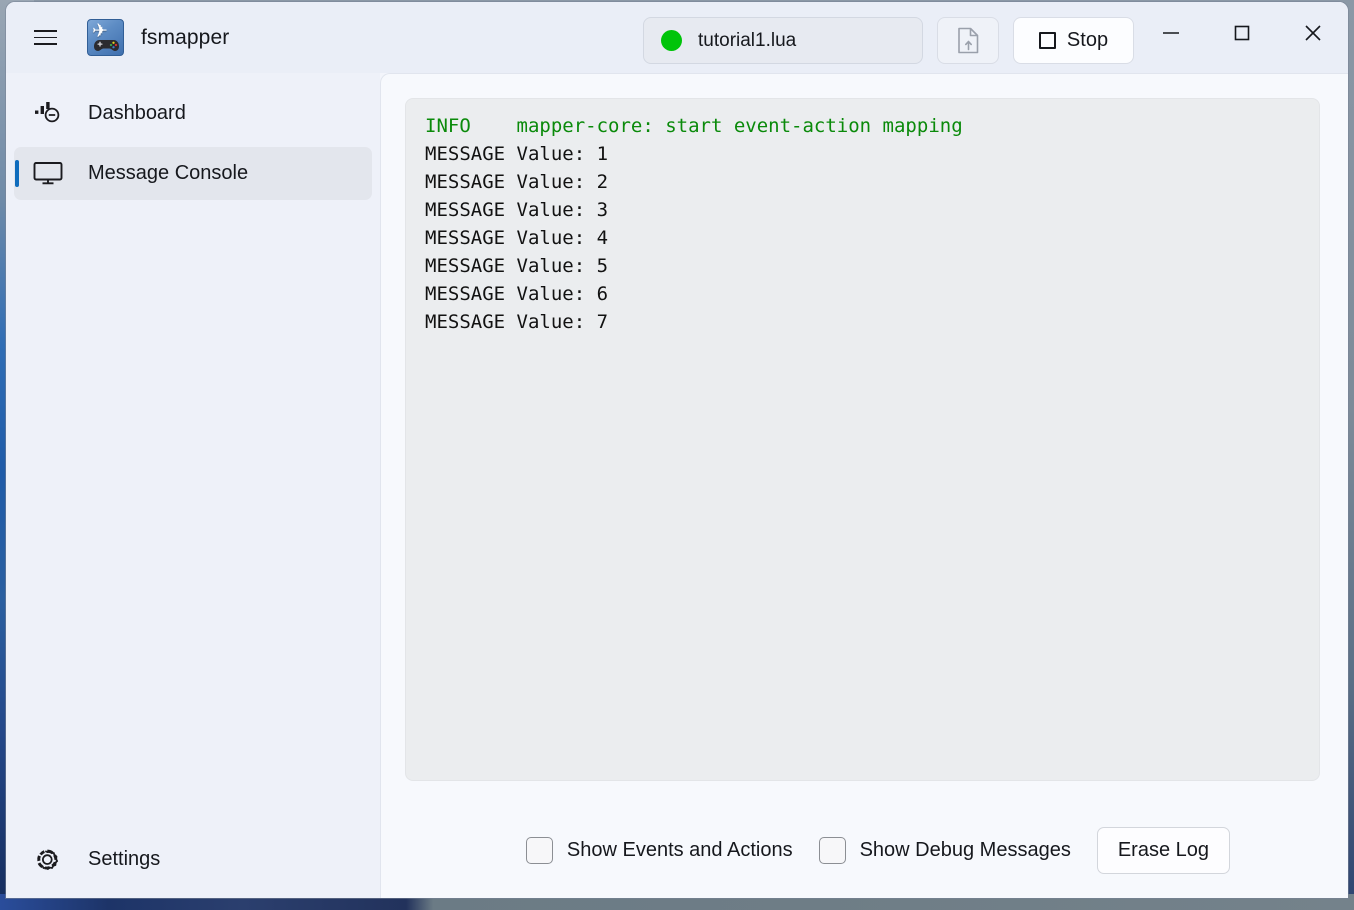  I want to click on maximize-icon, so click(1241, 33).